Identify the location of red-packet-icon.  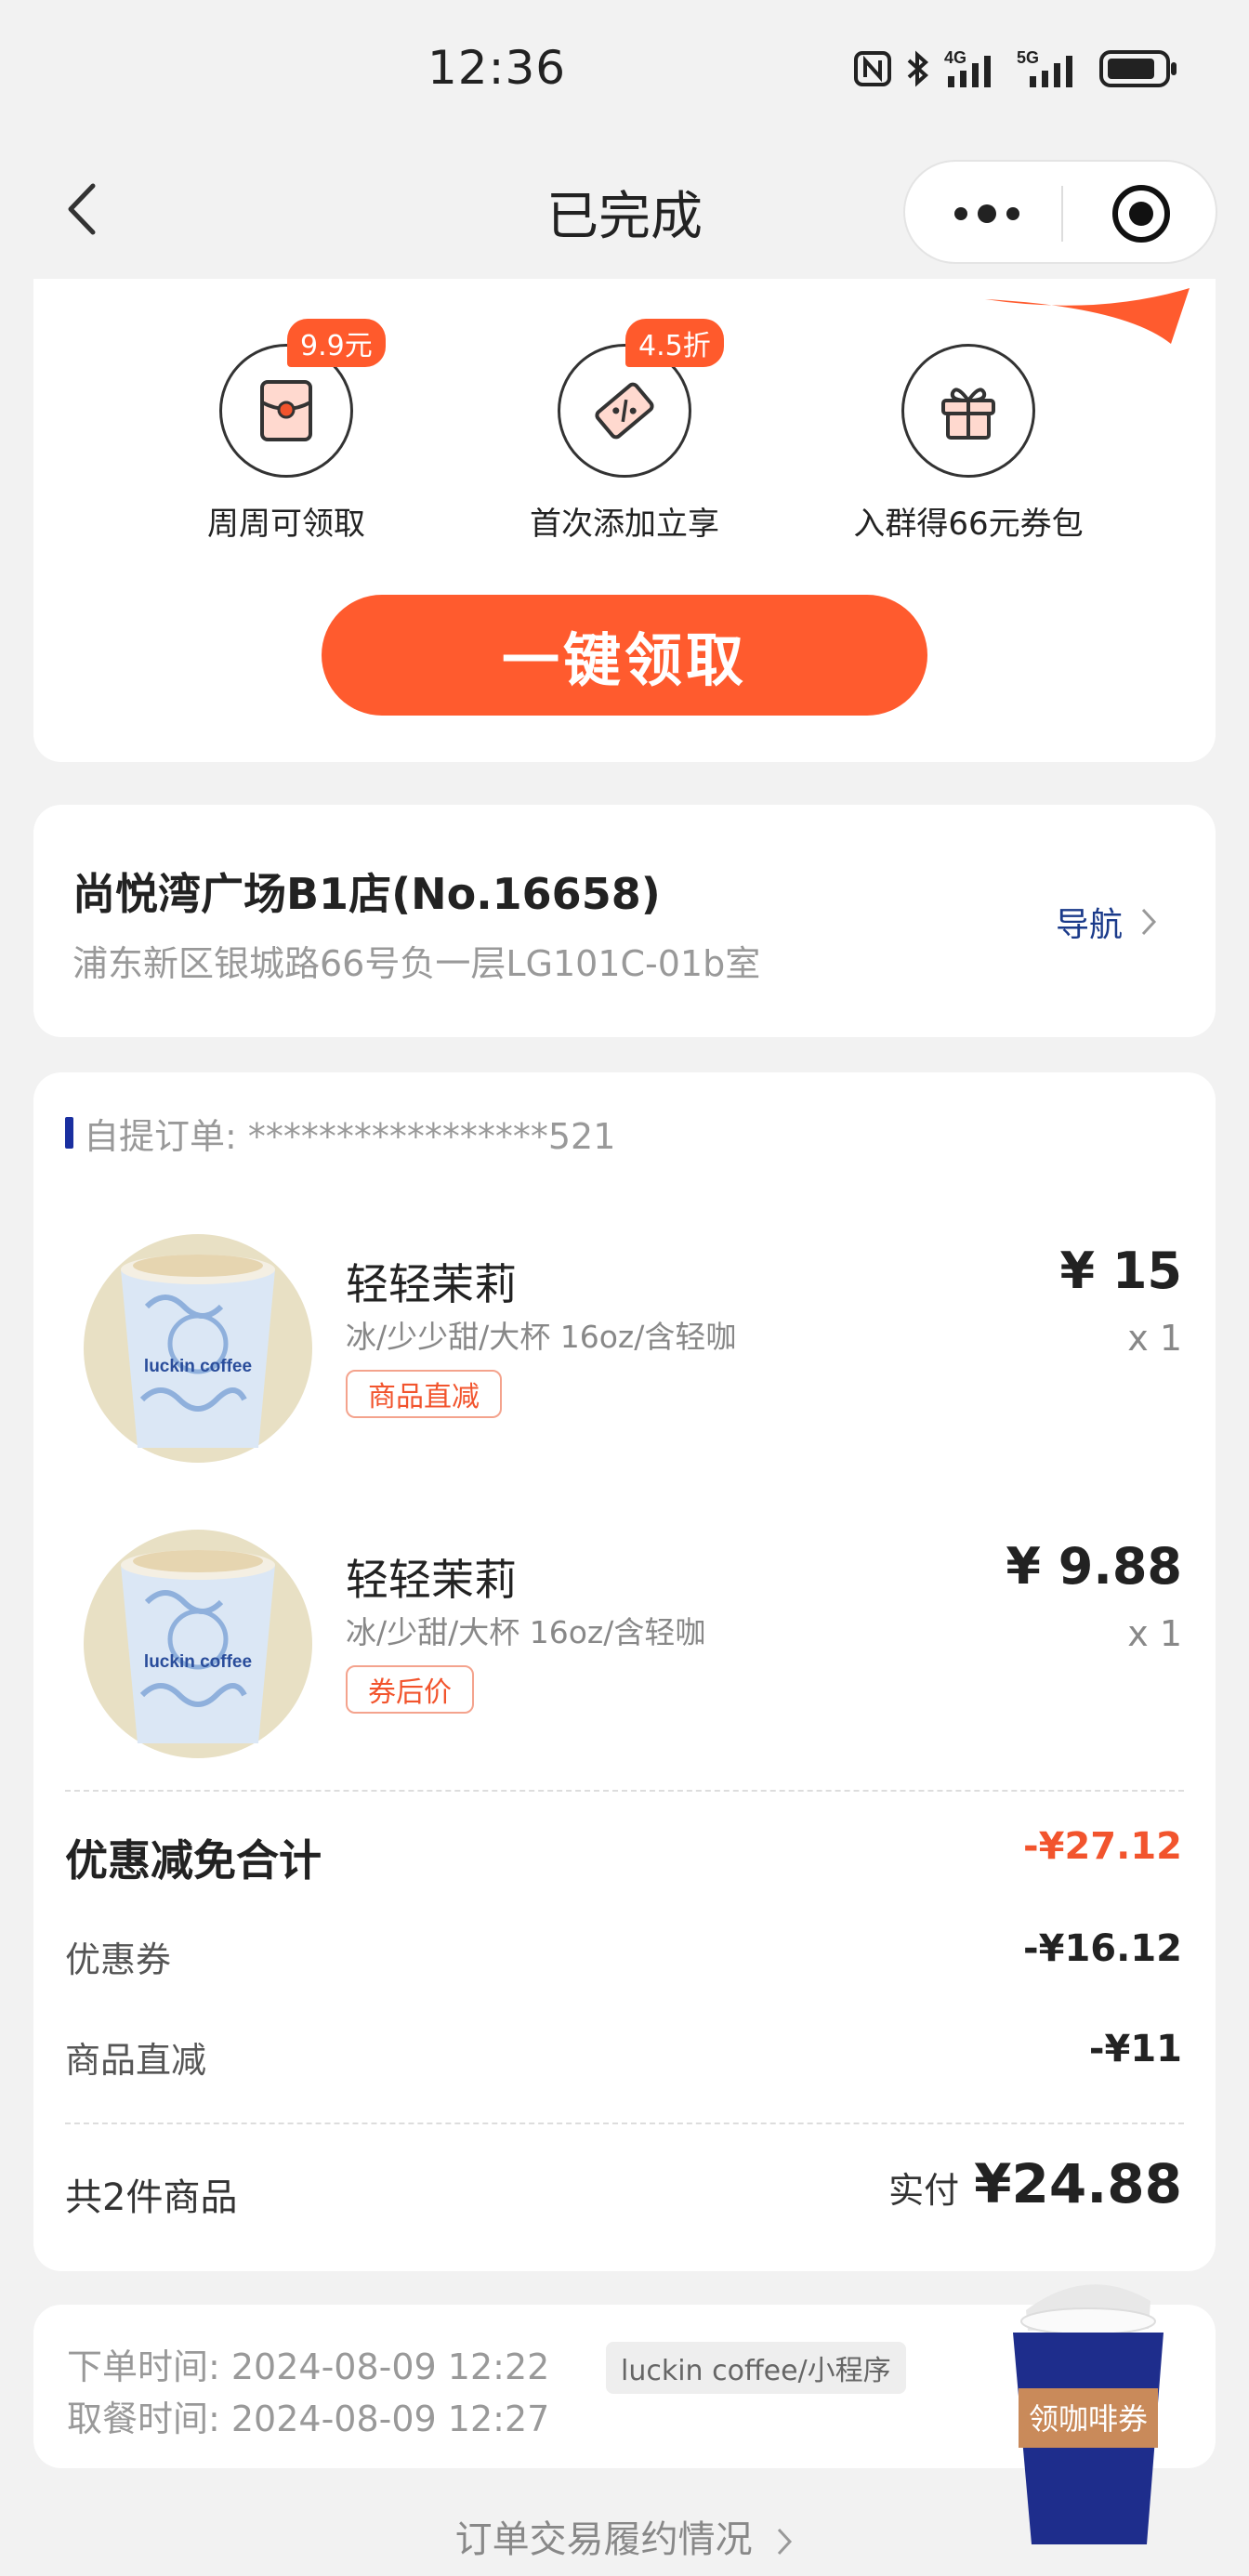
(286, 410).